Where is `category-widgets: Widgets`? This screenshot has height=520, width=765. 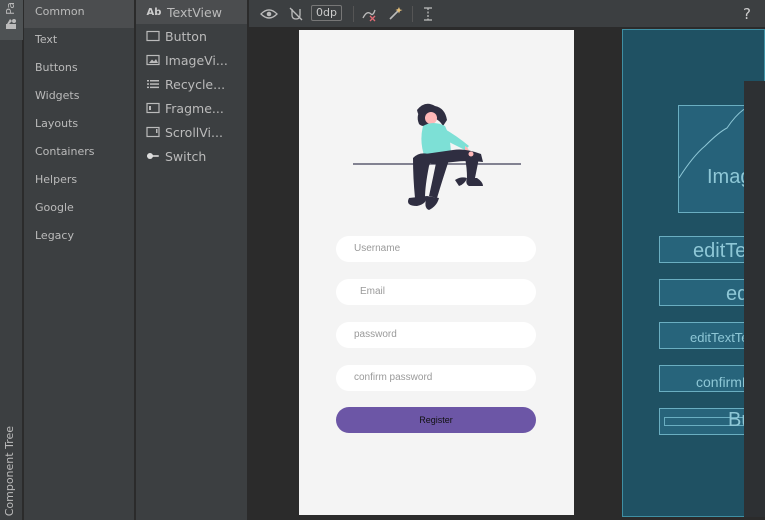
category-widgets: Widgets is located at coordinates (79, 98).